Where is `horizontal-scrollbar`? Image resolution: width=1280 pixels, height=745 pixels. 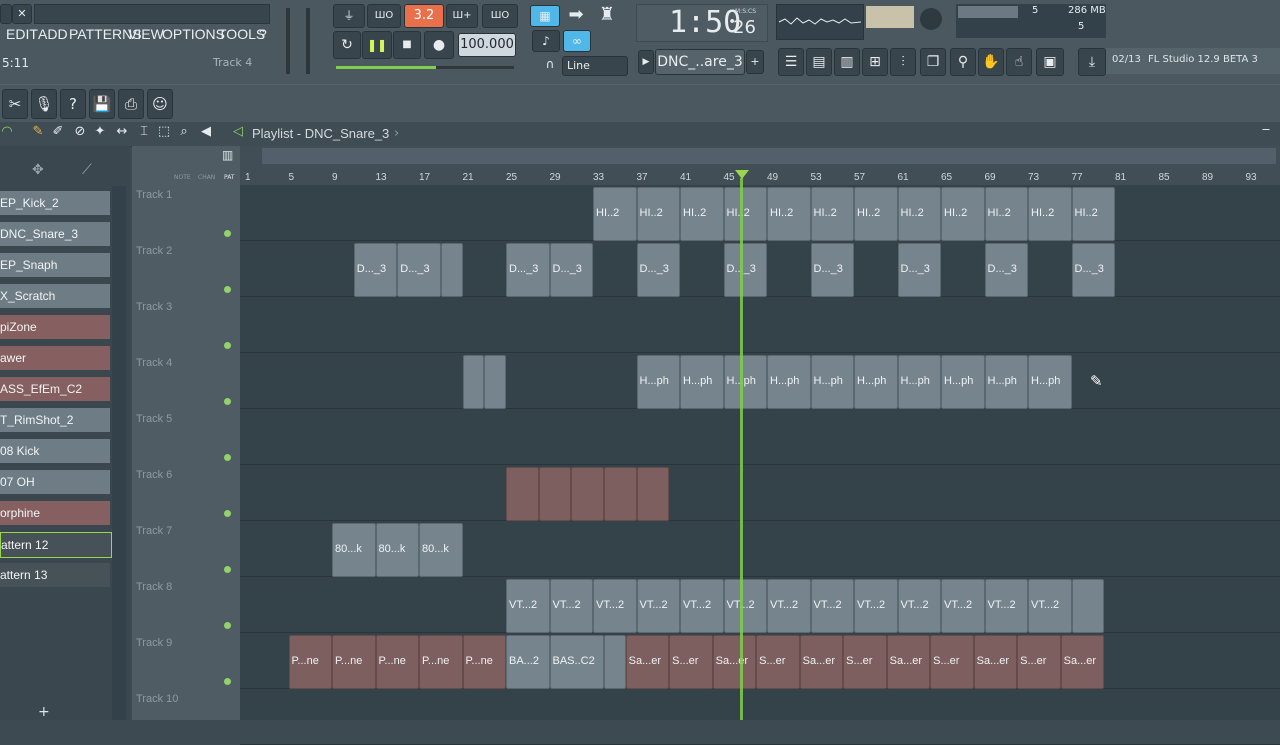
horizontal-scrollbar is located at coordinates (769, 156).